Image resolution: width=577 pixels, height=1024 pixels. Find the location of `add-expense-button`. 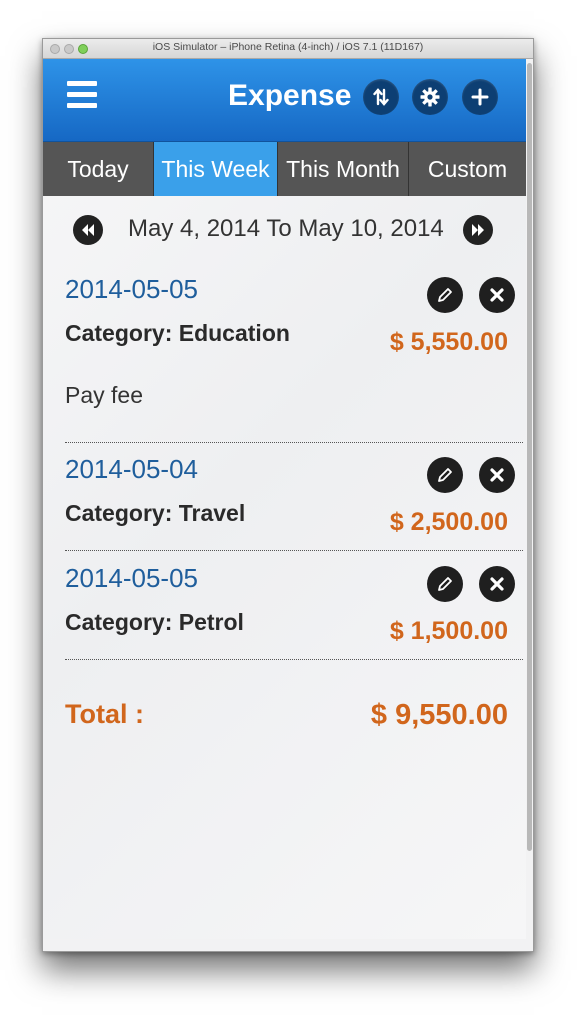

add-expense-button is located at coordinates (480, 97).